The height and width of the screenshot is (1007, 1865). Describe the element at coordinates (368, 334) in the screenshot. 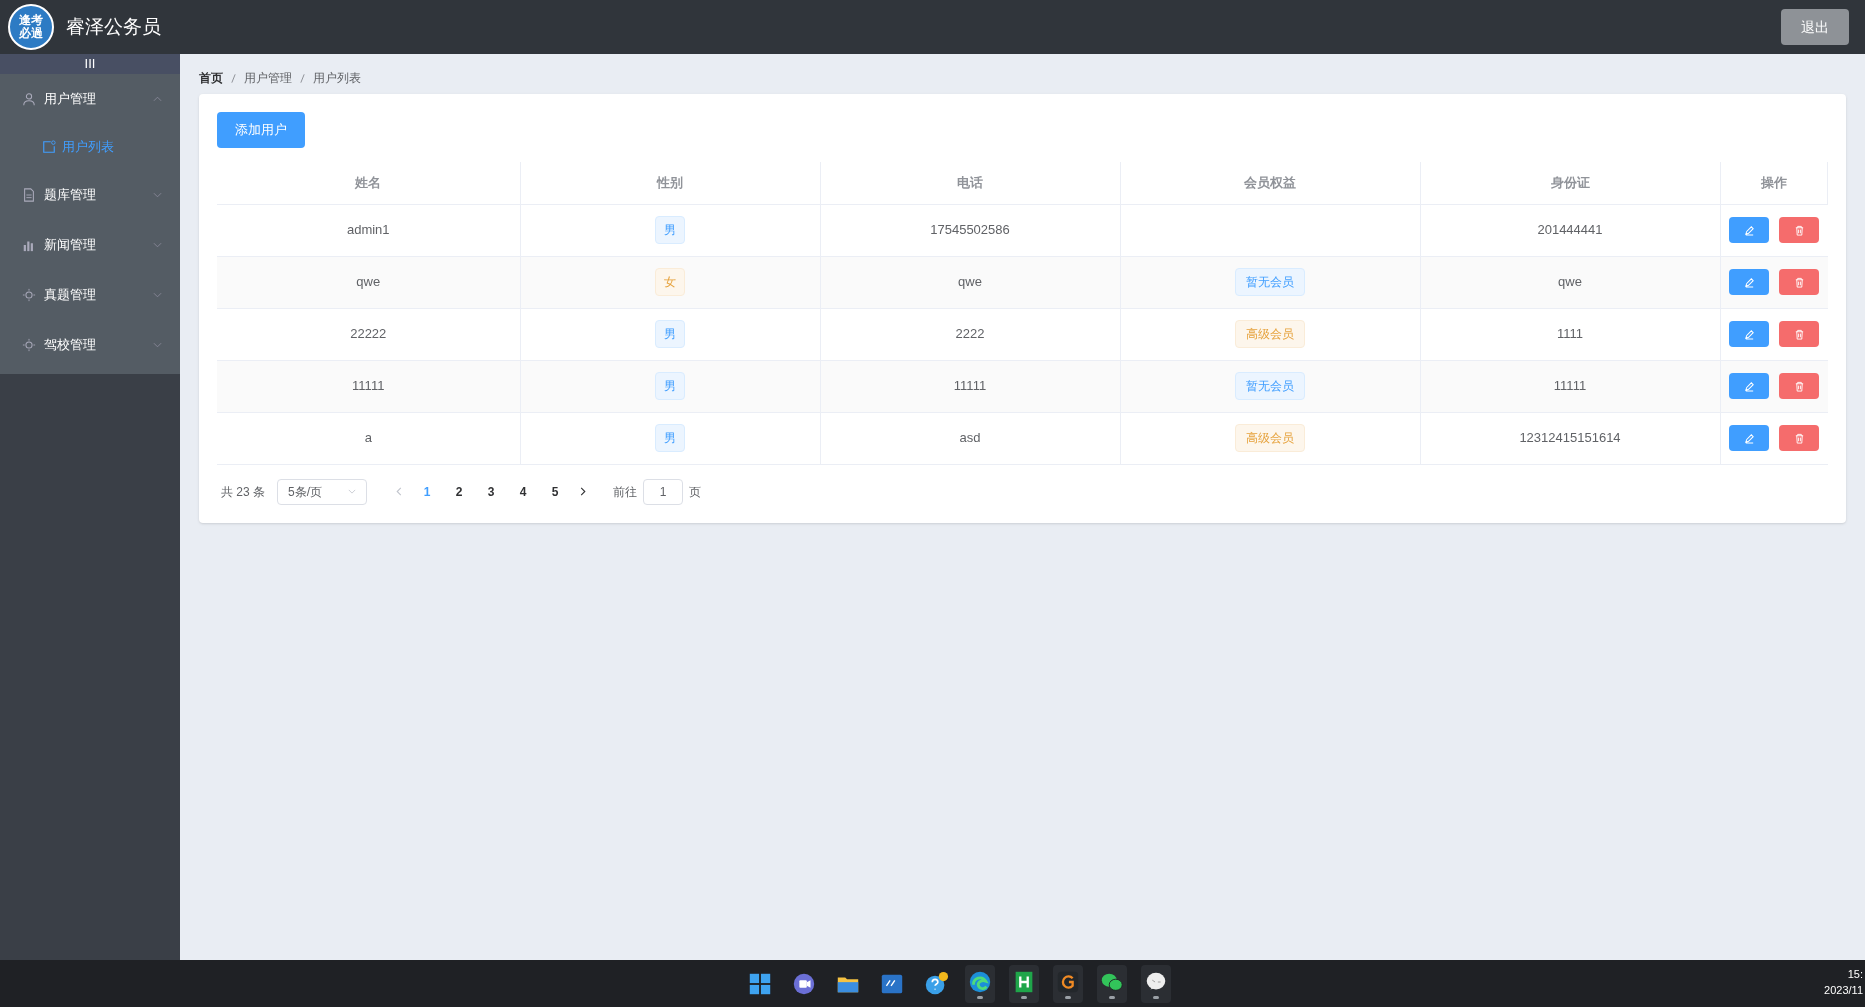

I see `table-cell: 22222` at that location.